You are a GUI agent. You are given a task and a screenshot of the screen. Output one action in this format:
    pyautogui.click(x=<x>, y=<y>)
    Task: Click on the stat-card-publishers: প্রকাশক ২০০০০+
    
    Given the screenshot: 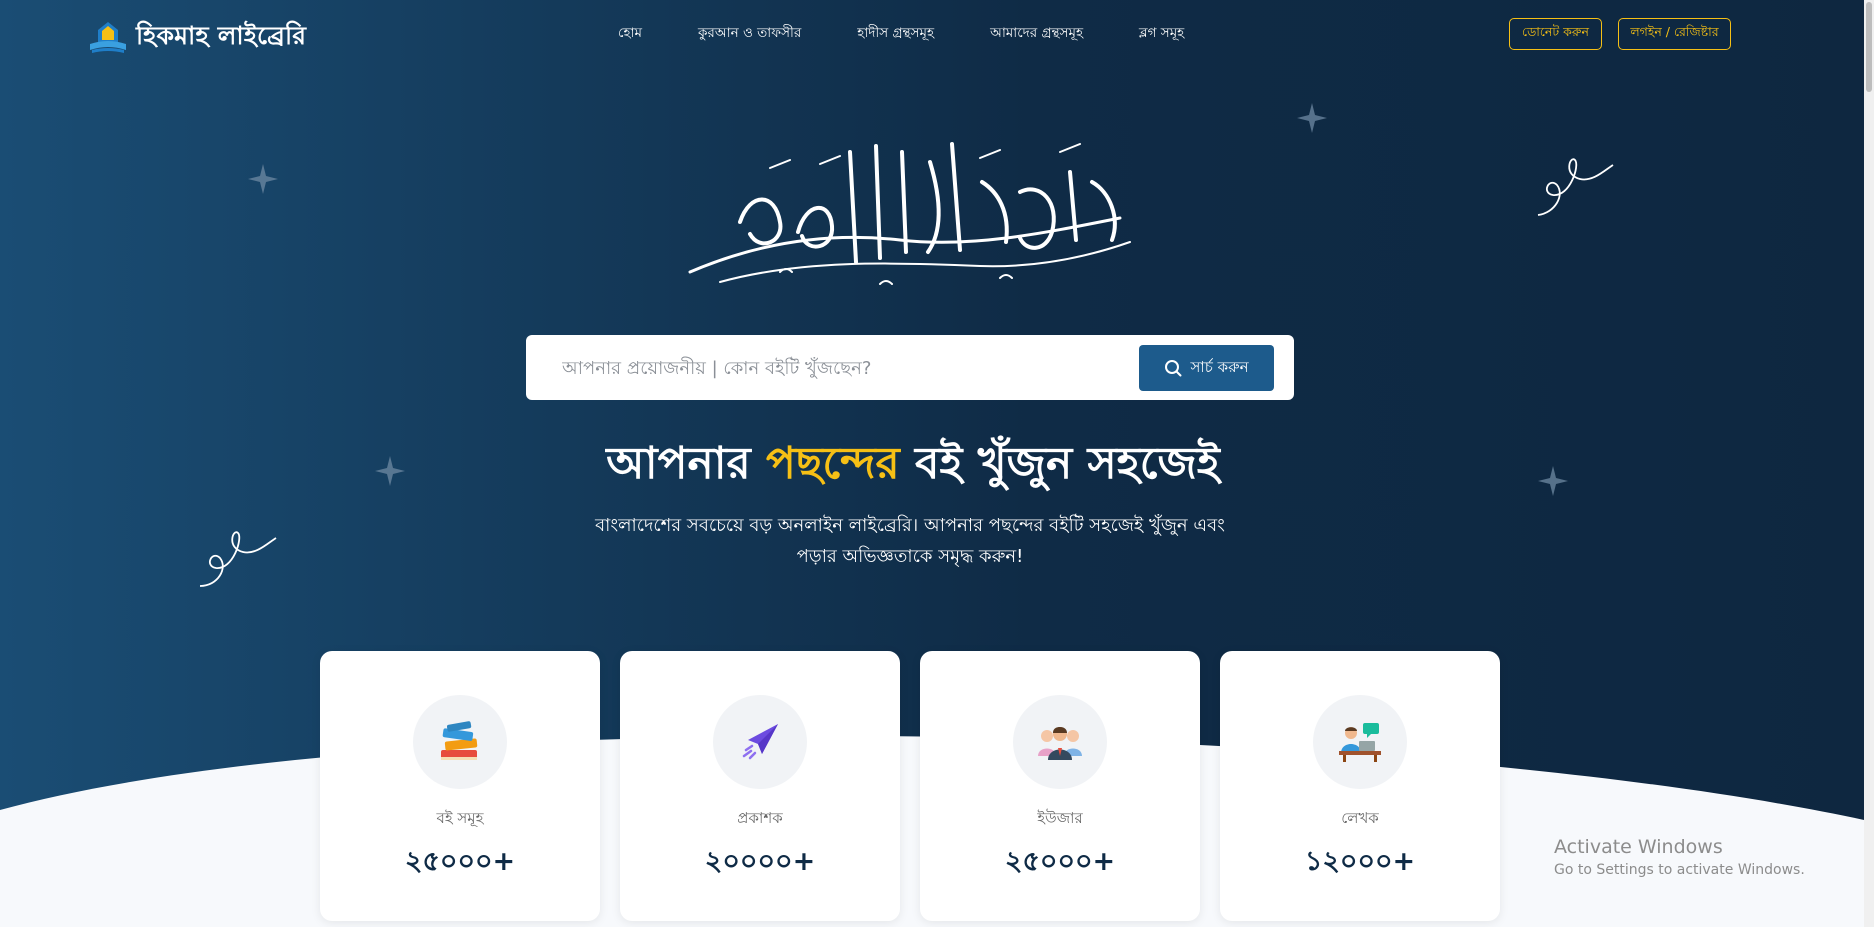 What is the action you would take?
    pyautogui.click(x=760, y=786)
    